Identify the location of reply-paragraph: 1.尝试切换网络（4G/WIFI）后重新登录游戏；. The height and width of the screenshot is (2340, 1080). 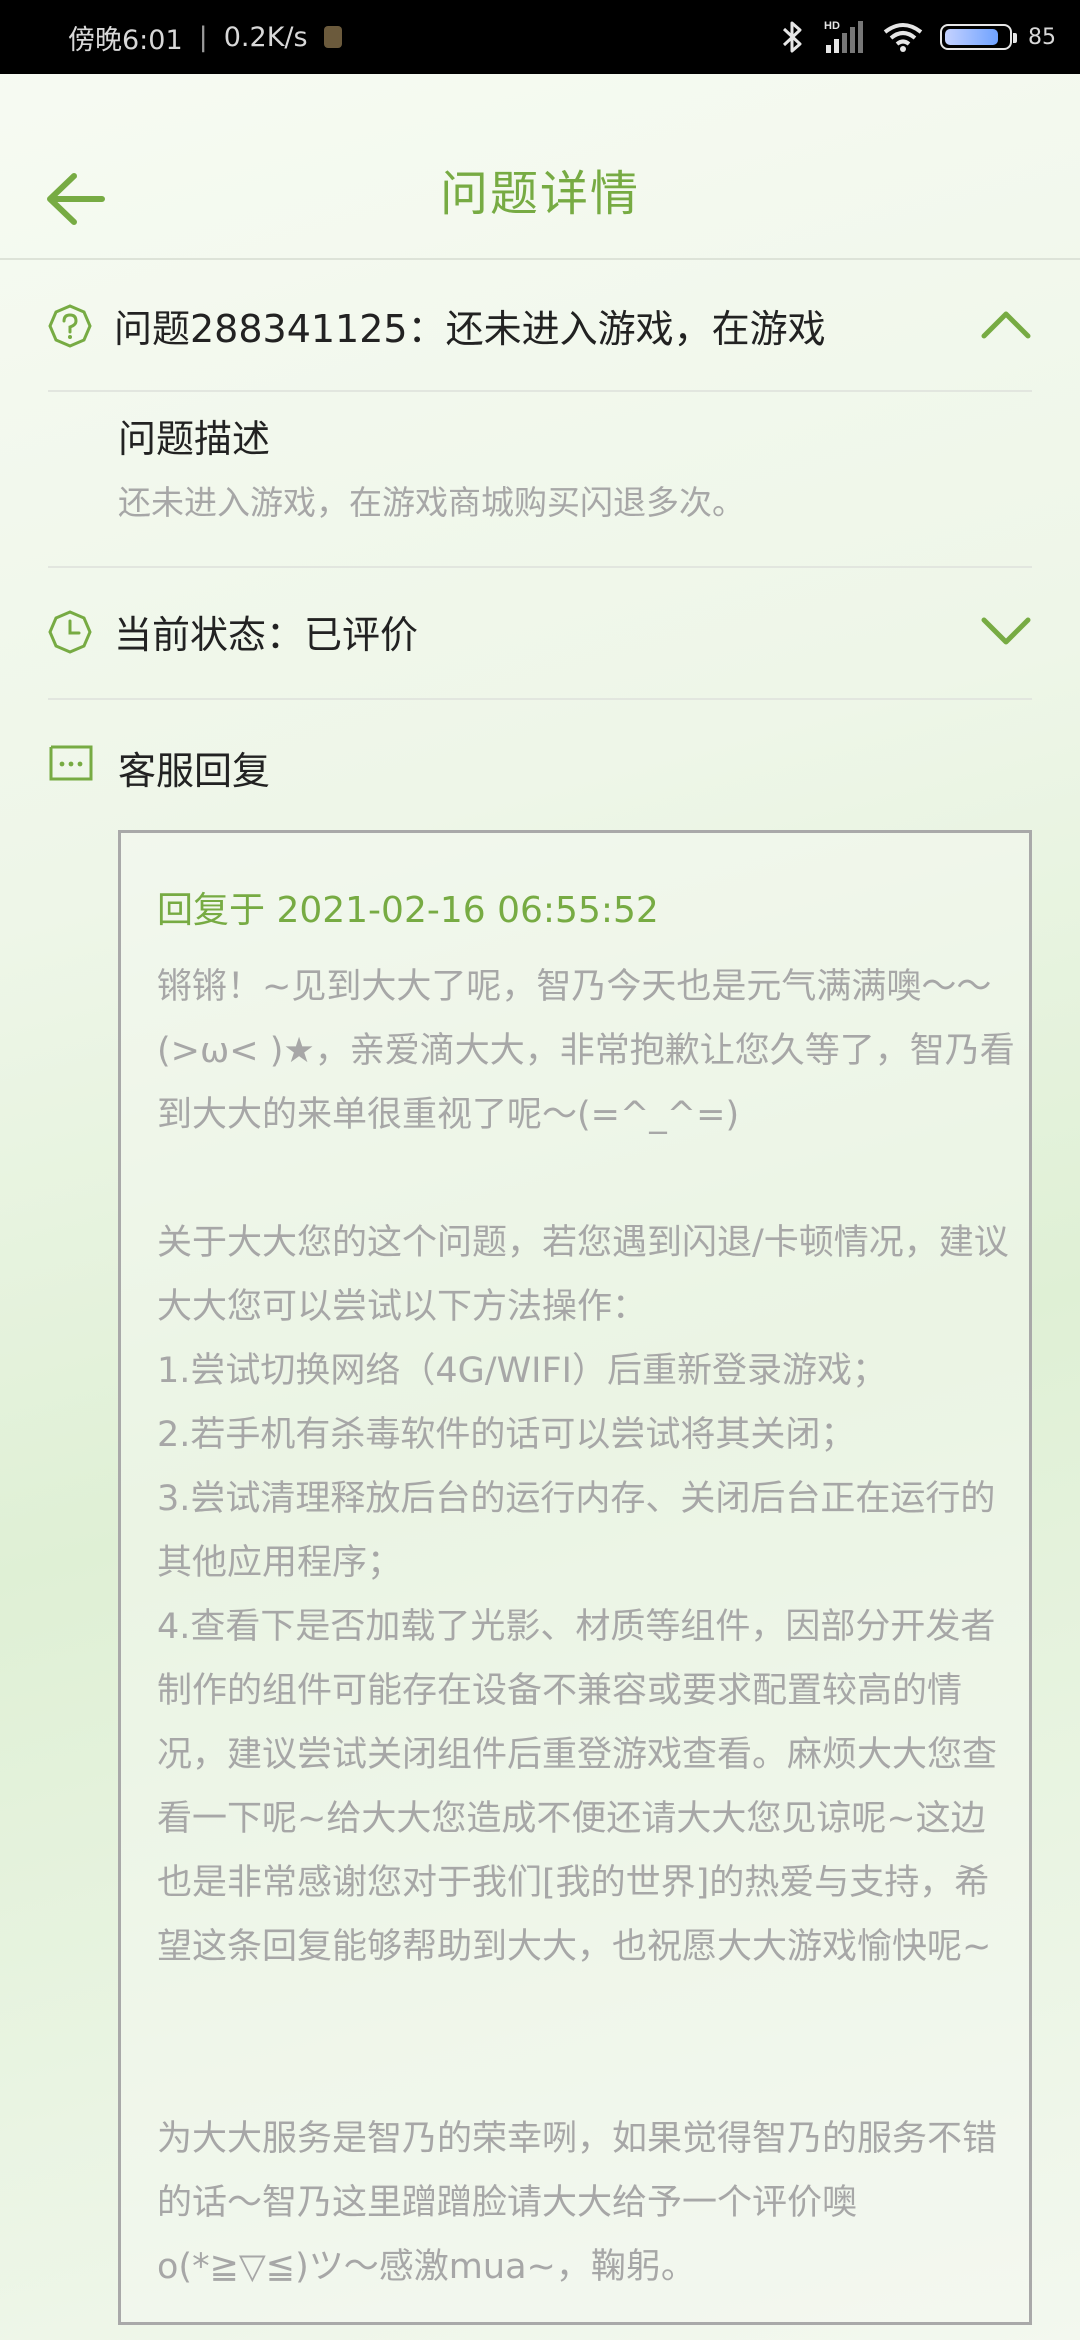
(522, 1371).